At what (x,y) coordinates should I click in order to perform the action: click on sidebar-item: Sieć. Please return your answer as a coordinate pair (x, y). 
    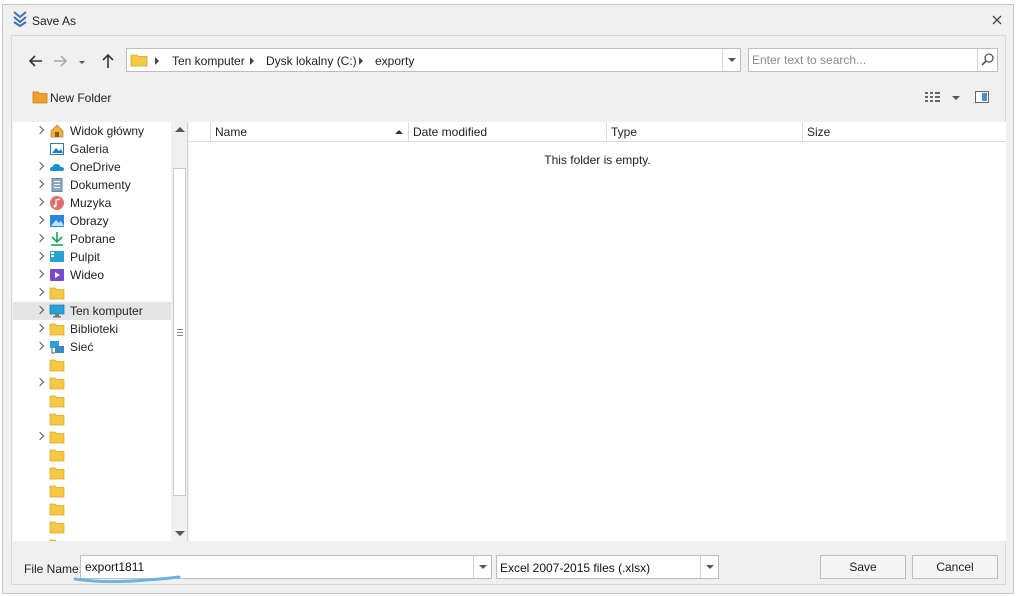
    Looking at the image, I should click on (92, 347).